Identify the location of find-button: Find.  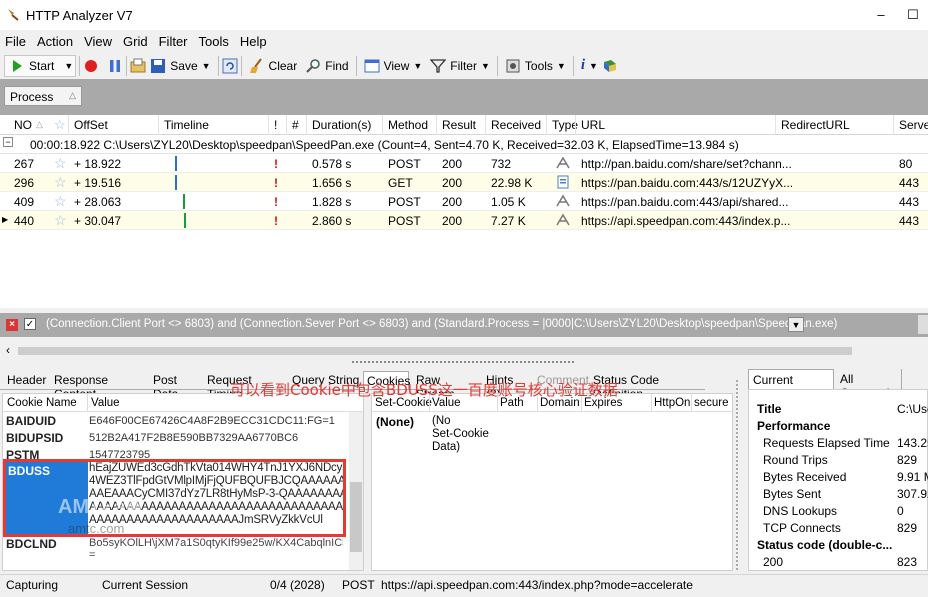
(326, 66).